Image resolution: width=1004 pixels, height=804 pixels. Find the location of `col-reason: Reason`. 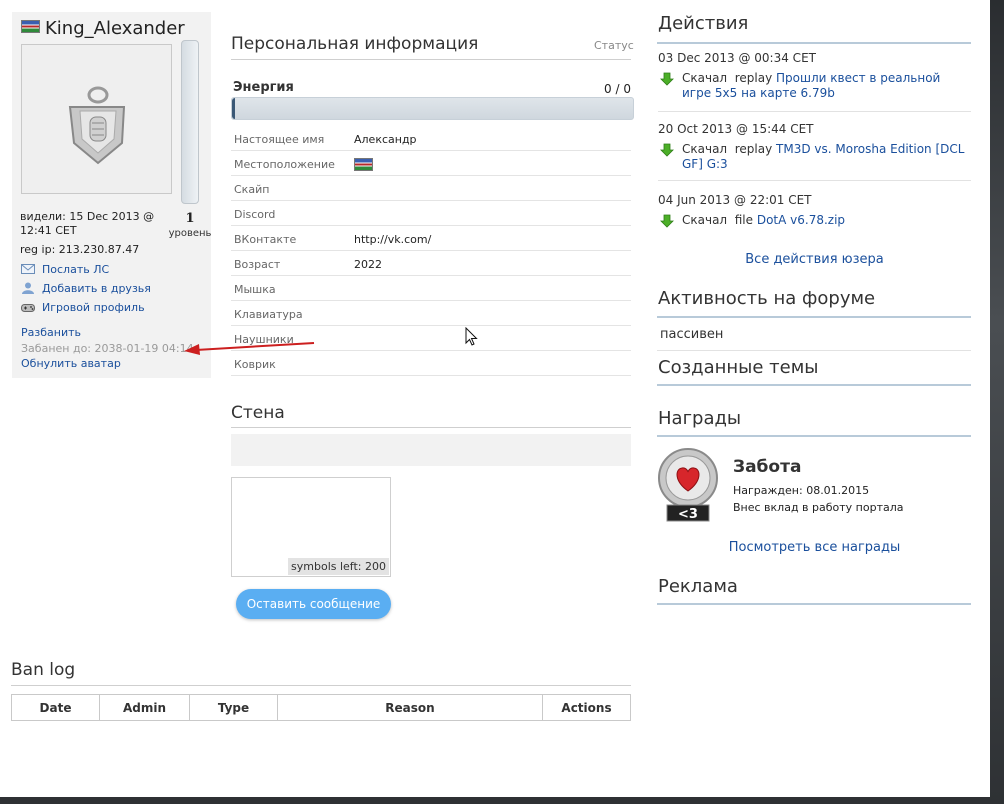

col-reason: Reason is located at coordinates (410, 707).